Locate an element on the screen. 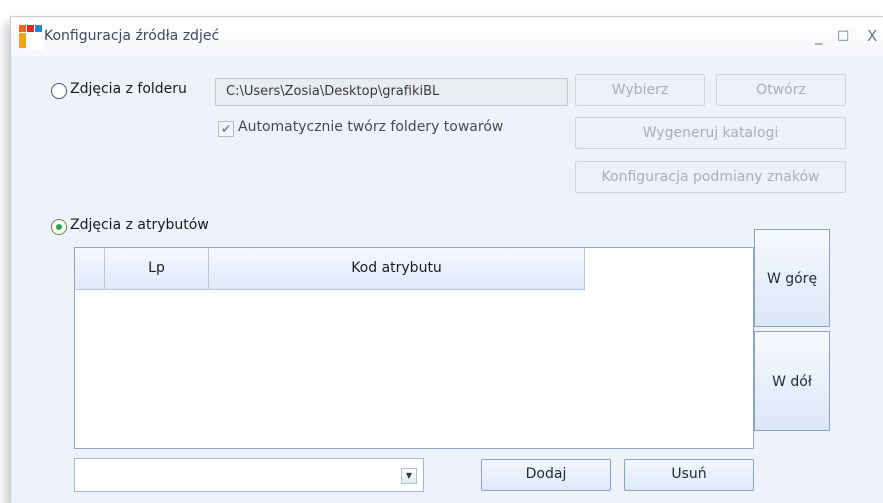  grid-column-header-lp: Lp is located at coordinates (157, 269).